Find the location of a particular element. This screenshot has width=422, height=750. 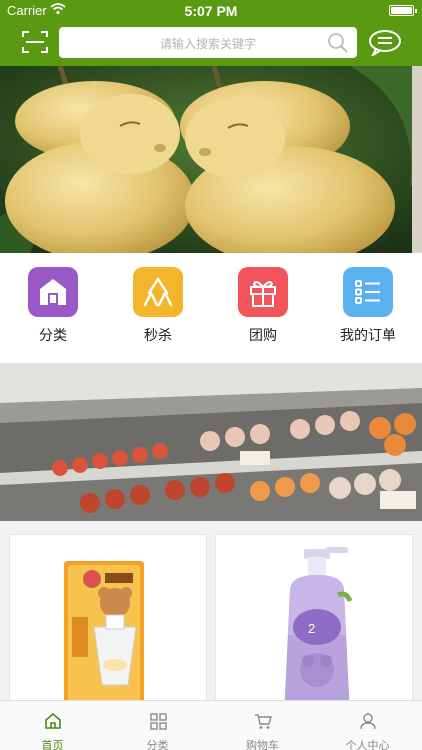

search-icon is located at coordinates (338, 45).